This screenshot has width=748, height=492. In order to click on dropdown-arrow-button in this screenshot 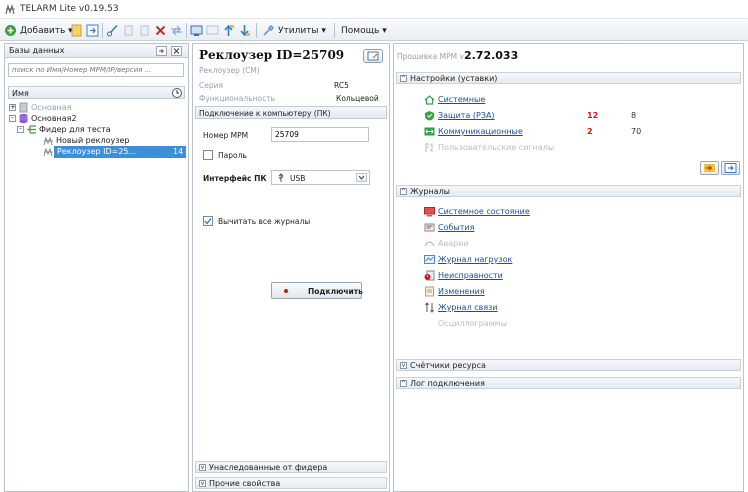, I will do `click(361, 177)`.